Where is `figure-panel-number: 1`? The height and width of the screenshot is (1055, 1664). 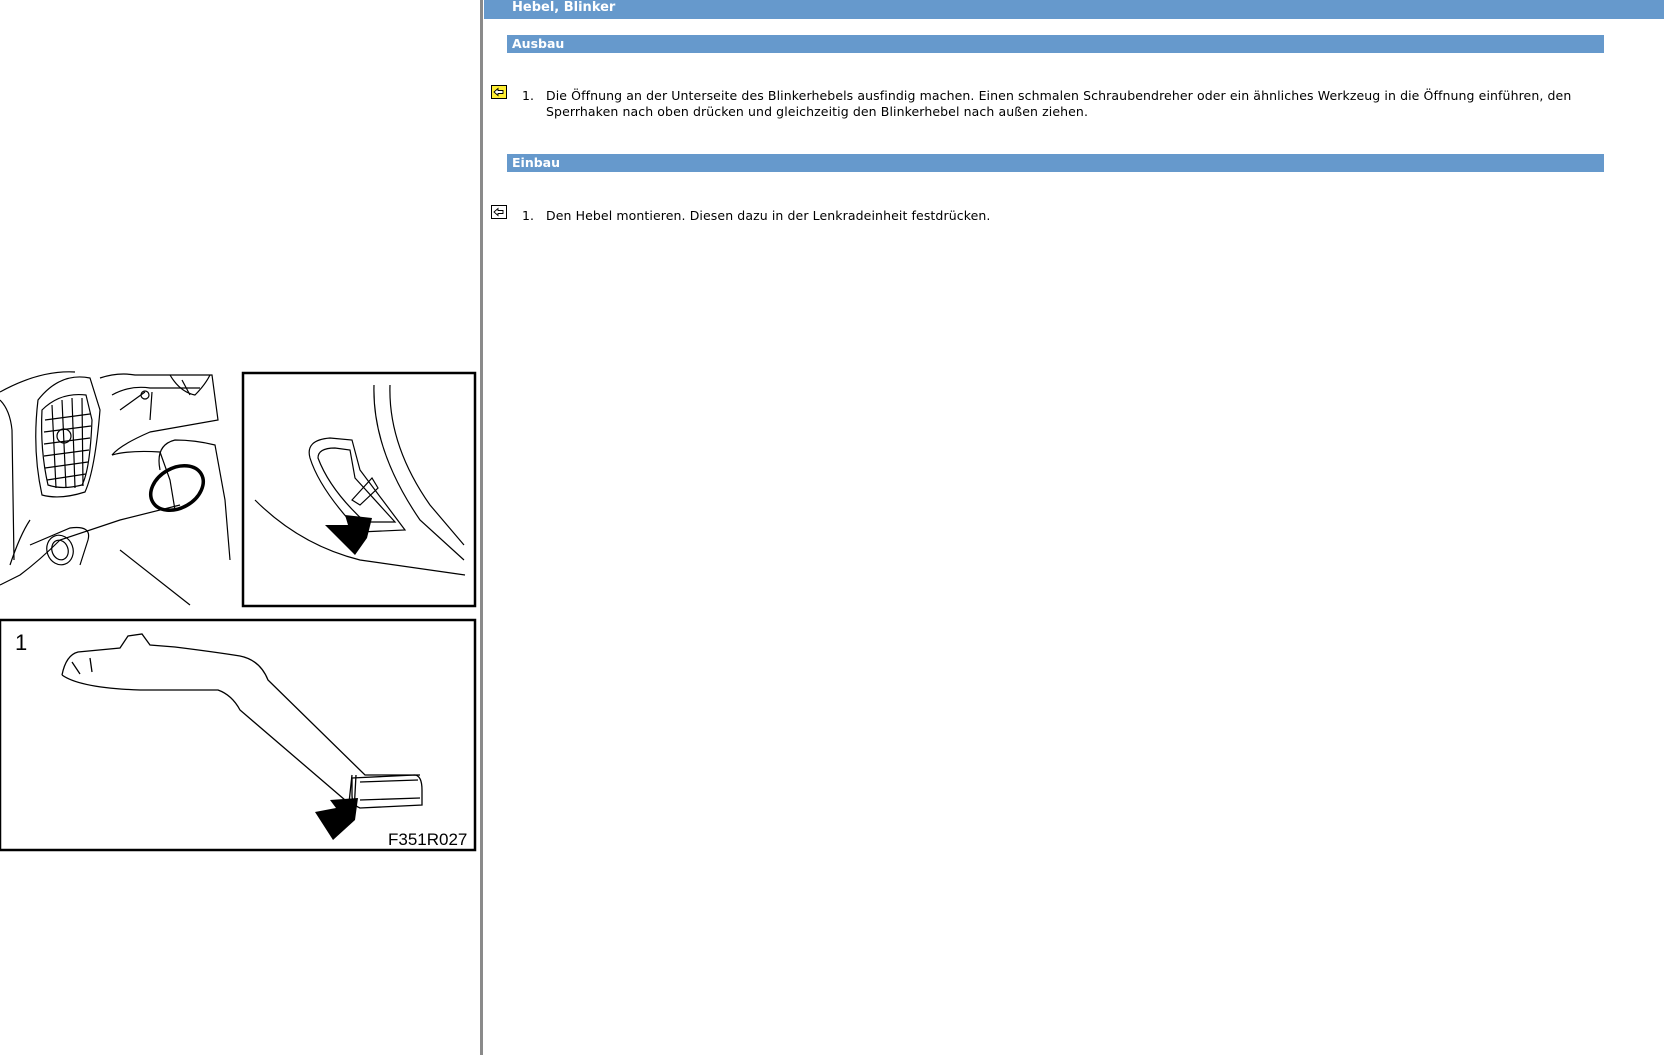
figure-panel-number: 1 is located at coordinates (21, 642).